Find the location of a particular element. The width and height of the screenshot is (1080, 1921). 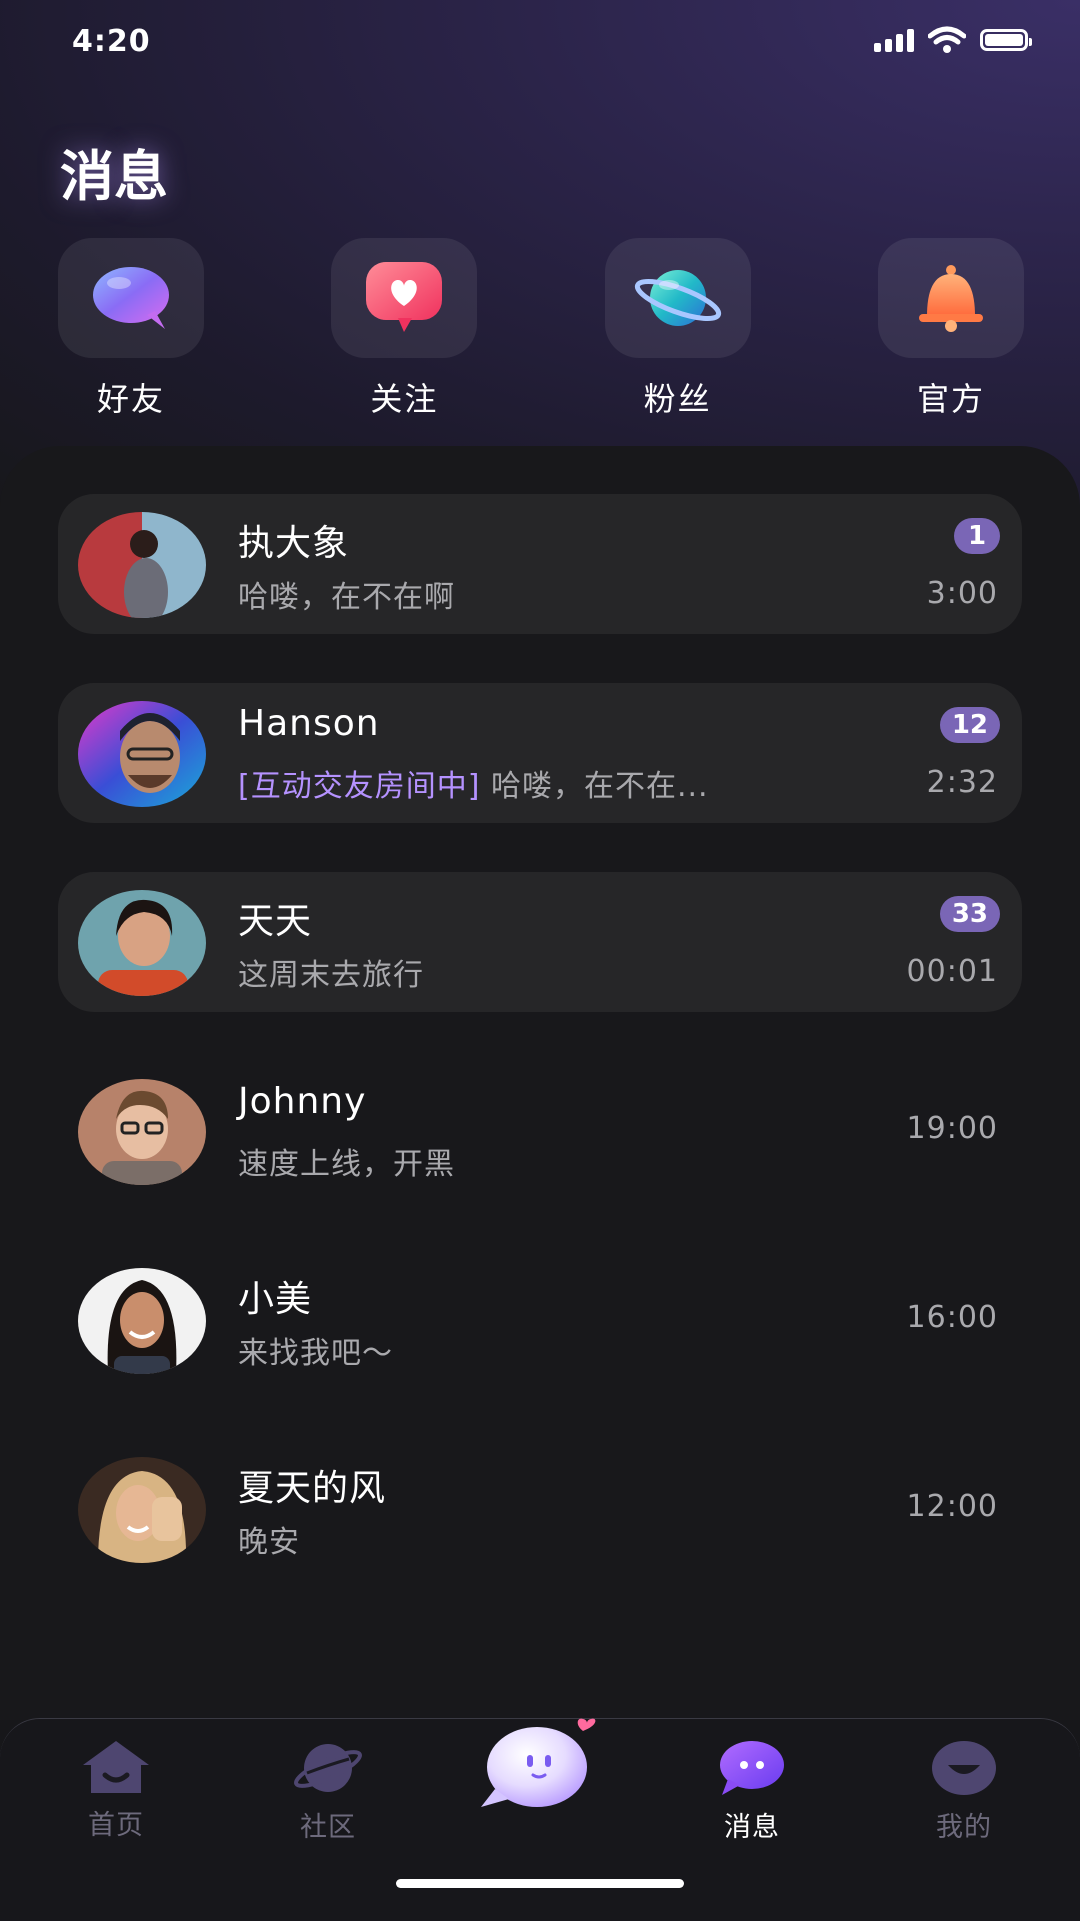

unread-badge: 1 is located at coordinates (977, 536).